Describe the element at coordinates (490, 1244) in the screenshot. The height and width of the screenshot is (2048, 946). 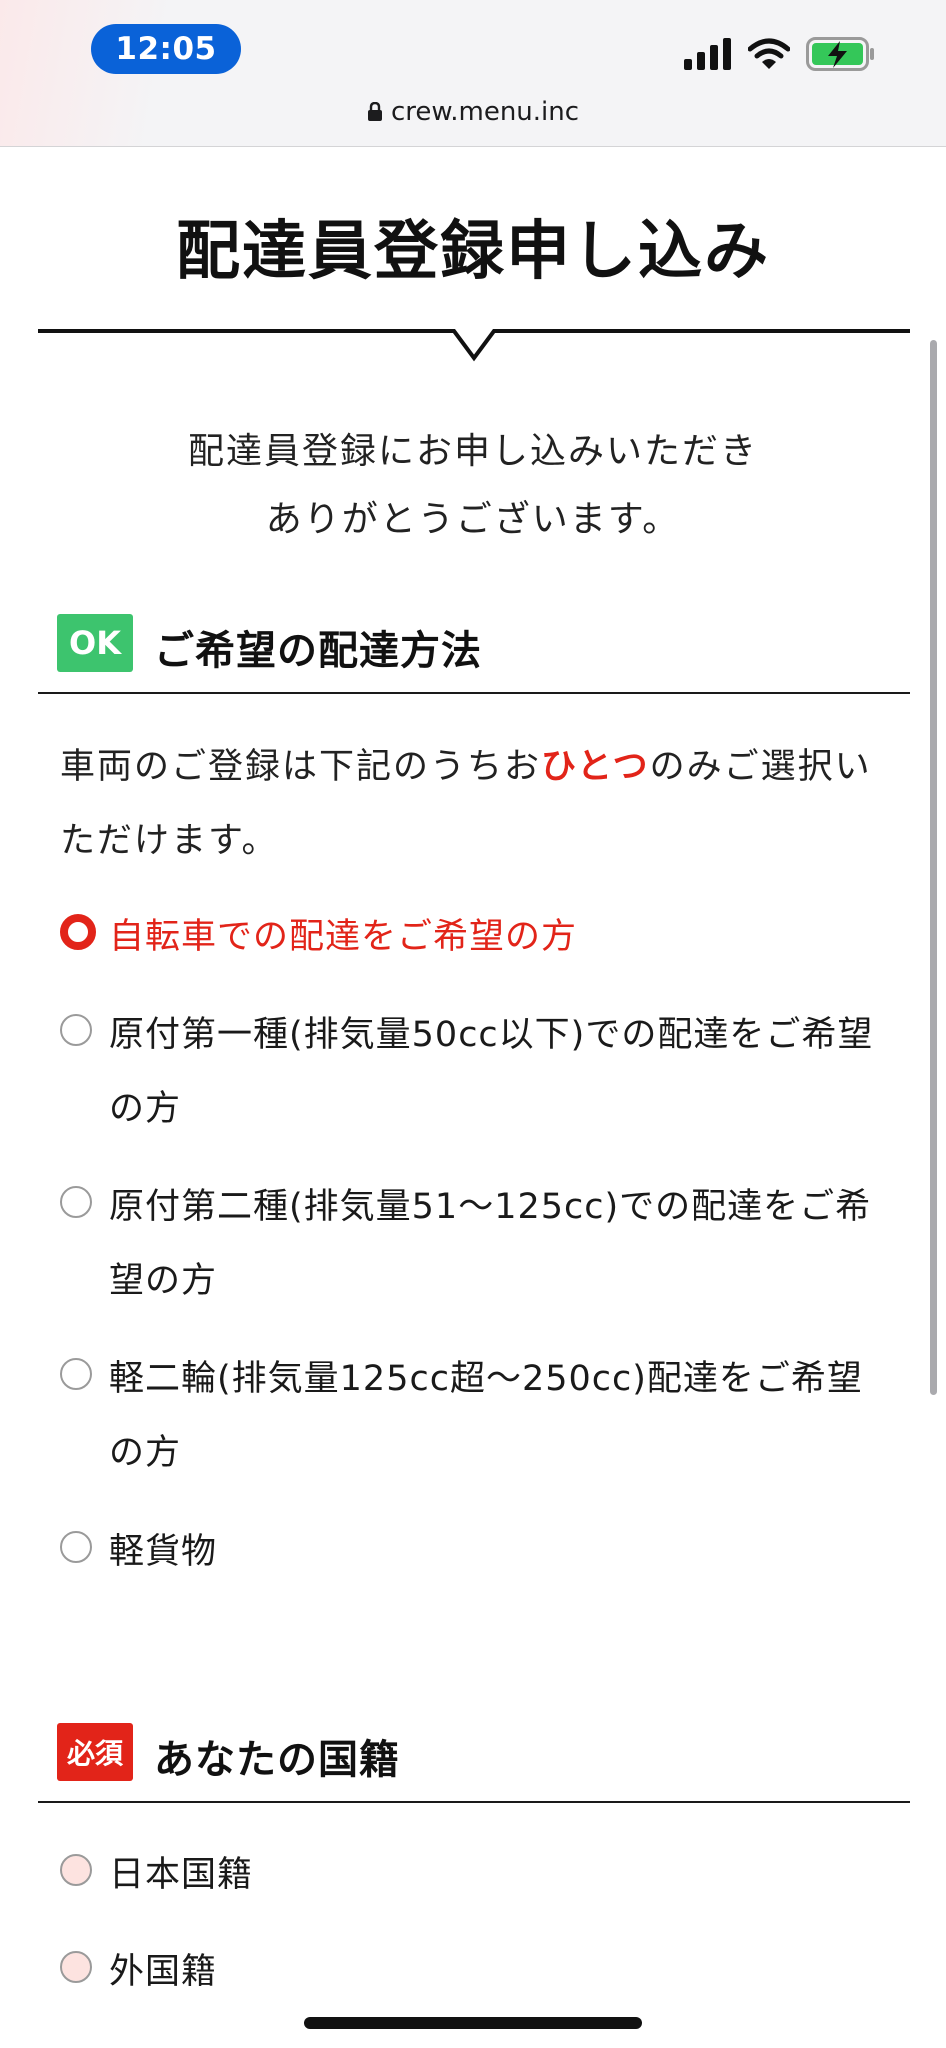
I see `option-label: 原付第二種(排気量51〜125cc)での配達をご希望の方` at that location.